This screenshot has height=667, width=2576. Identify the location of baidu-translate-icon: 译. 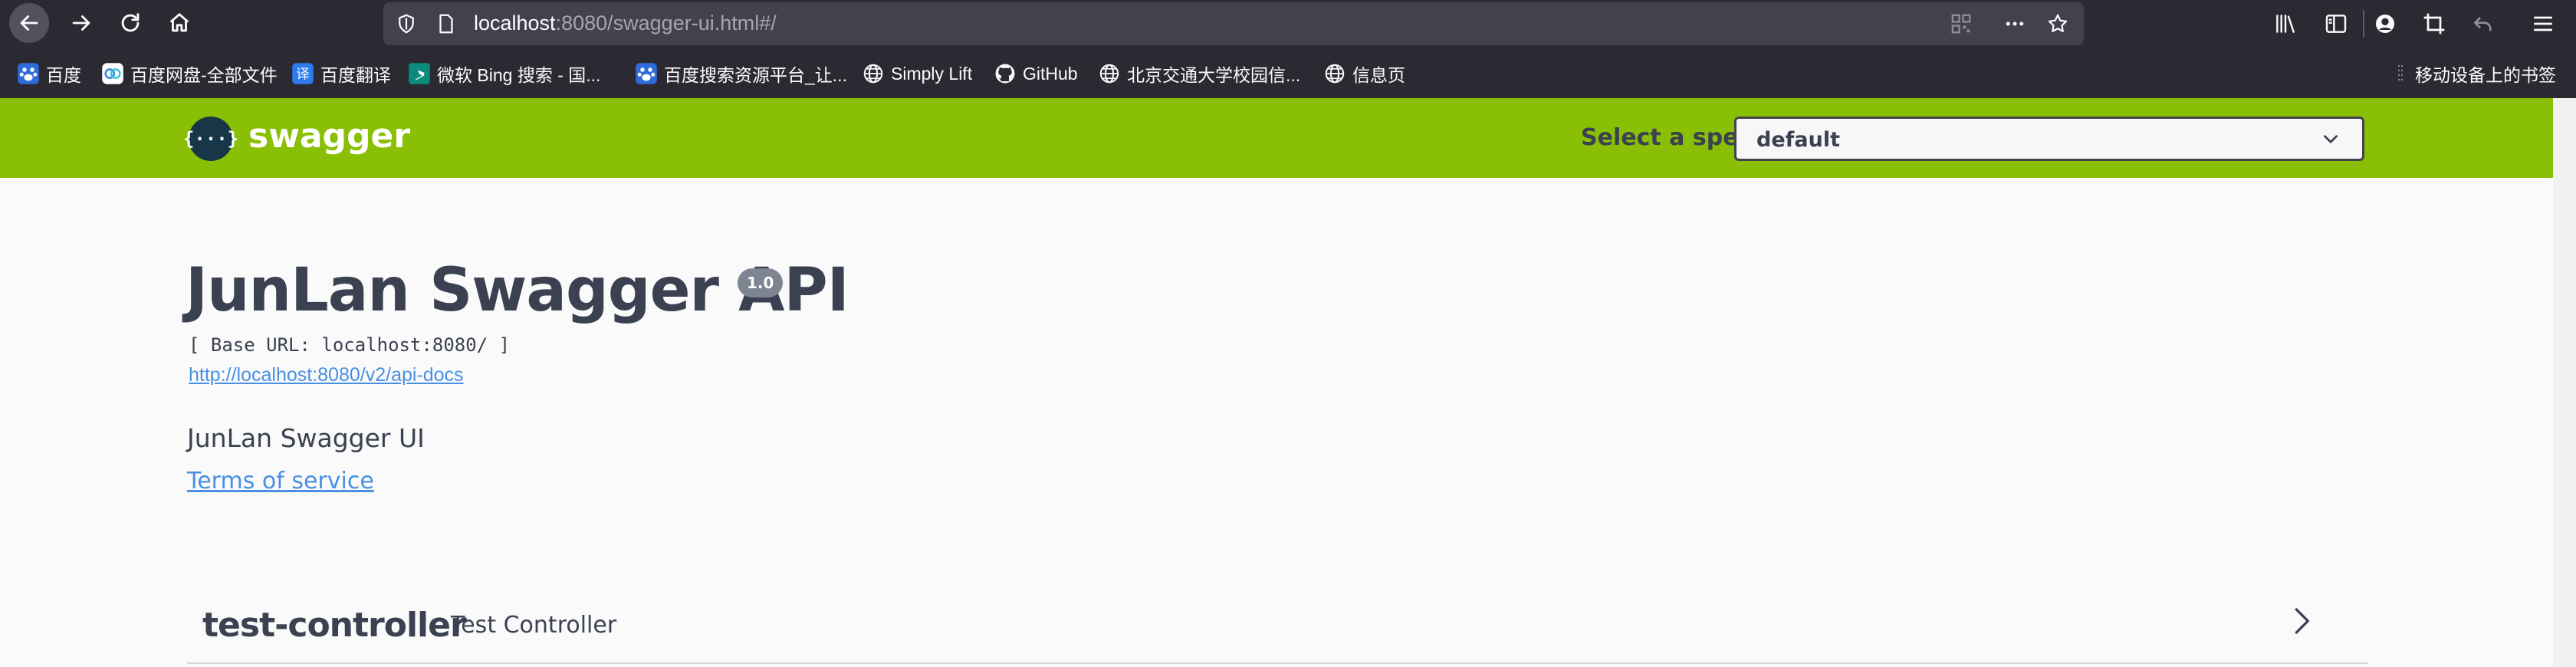
(303, 74).